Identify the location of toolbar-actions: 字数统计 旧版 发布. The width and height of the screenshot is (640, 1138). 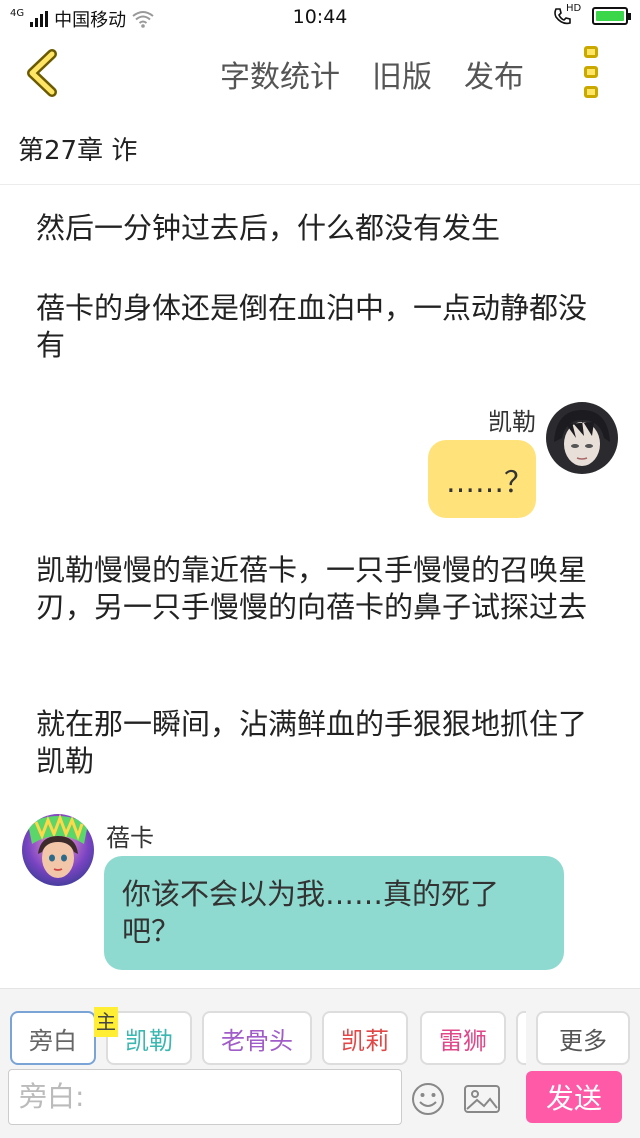
(372, 74).